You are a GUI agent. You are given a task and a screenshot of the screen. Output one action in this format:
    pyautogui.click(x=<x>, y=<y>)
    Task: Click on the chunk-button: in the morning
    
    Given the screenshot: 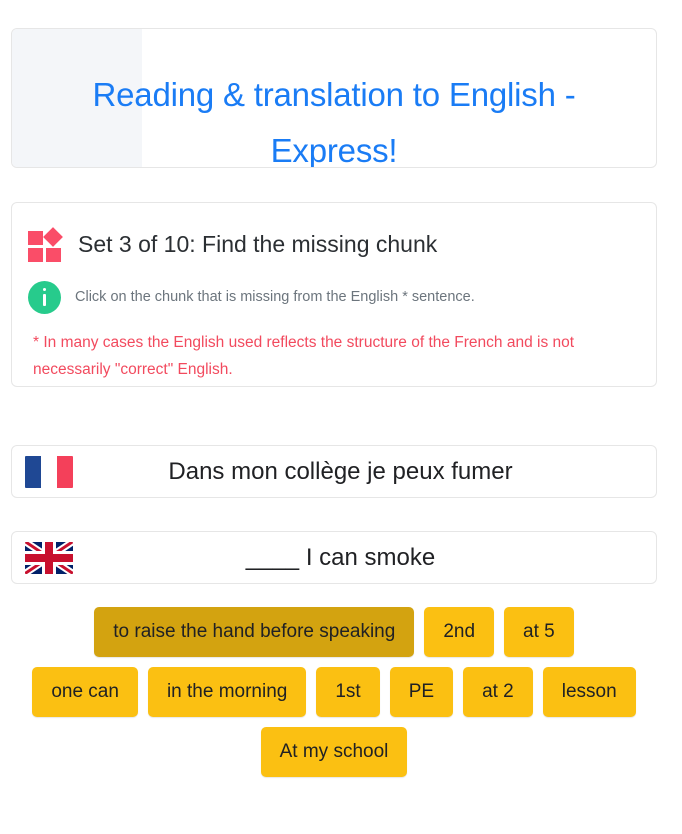 What is the action you would take?
    pyautogui.click(x=227, y=692)
    